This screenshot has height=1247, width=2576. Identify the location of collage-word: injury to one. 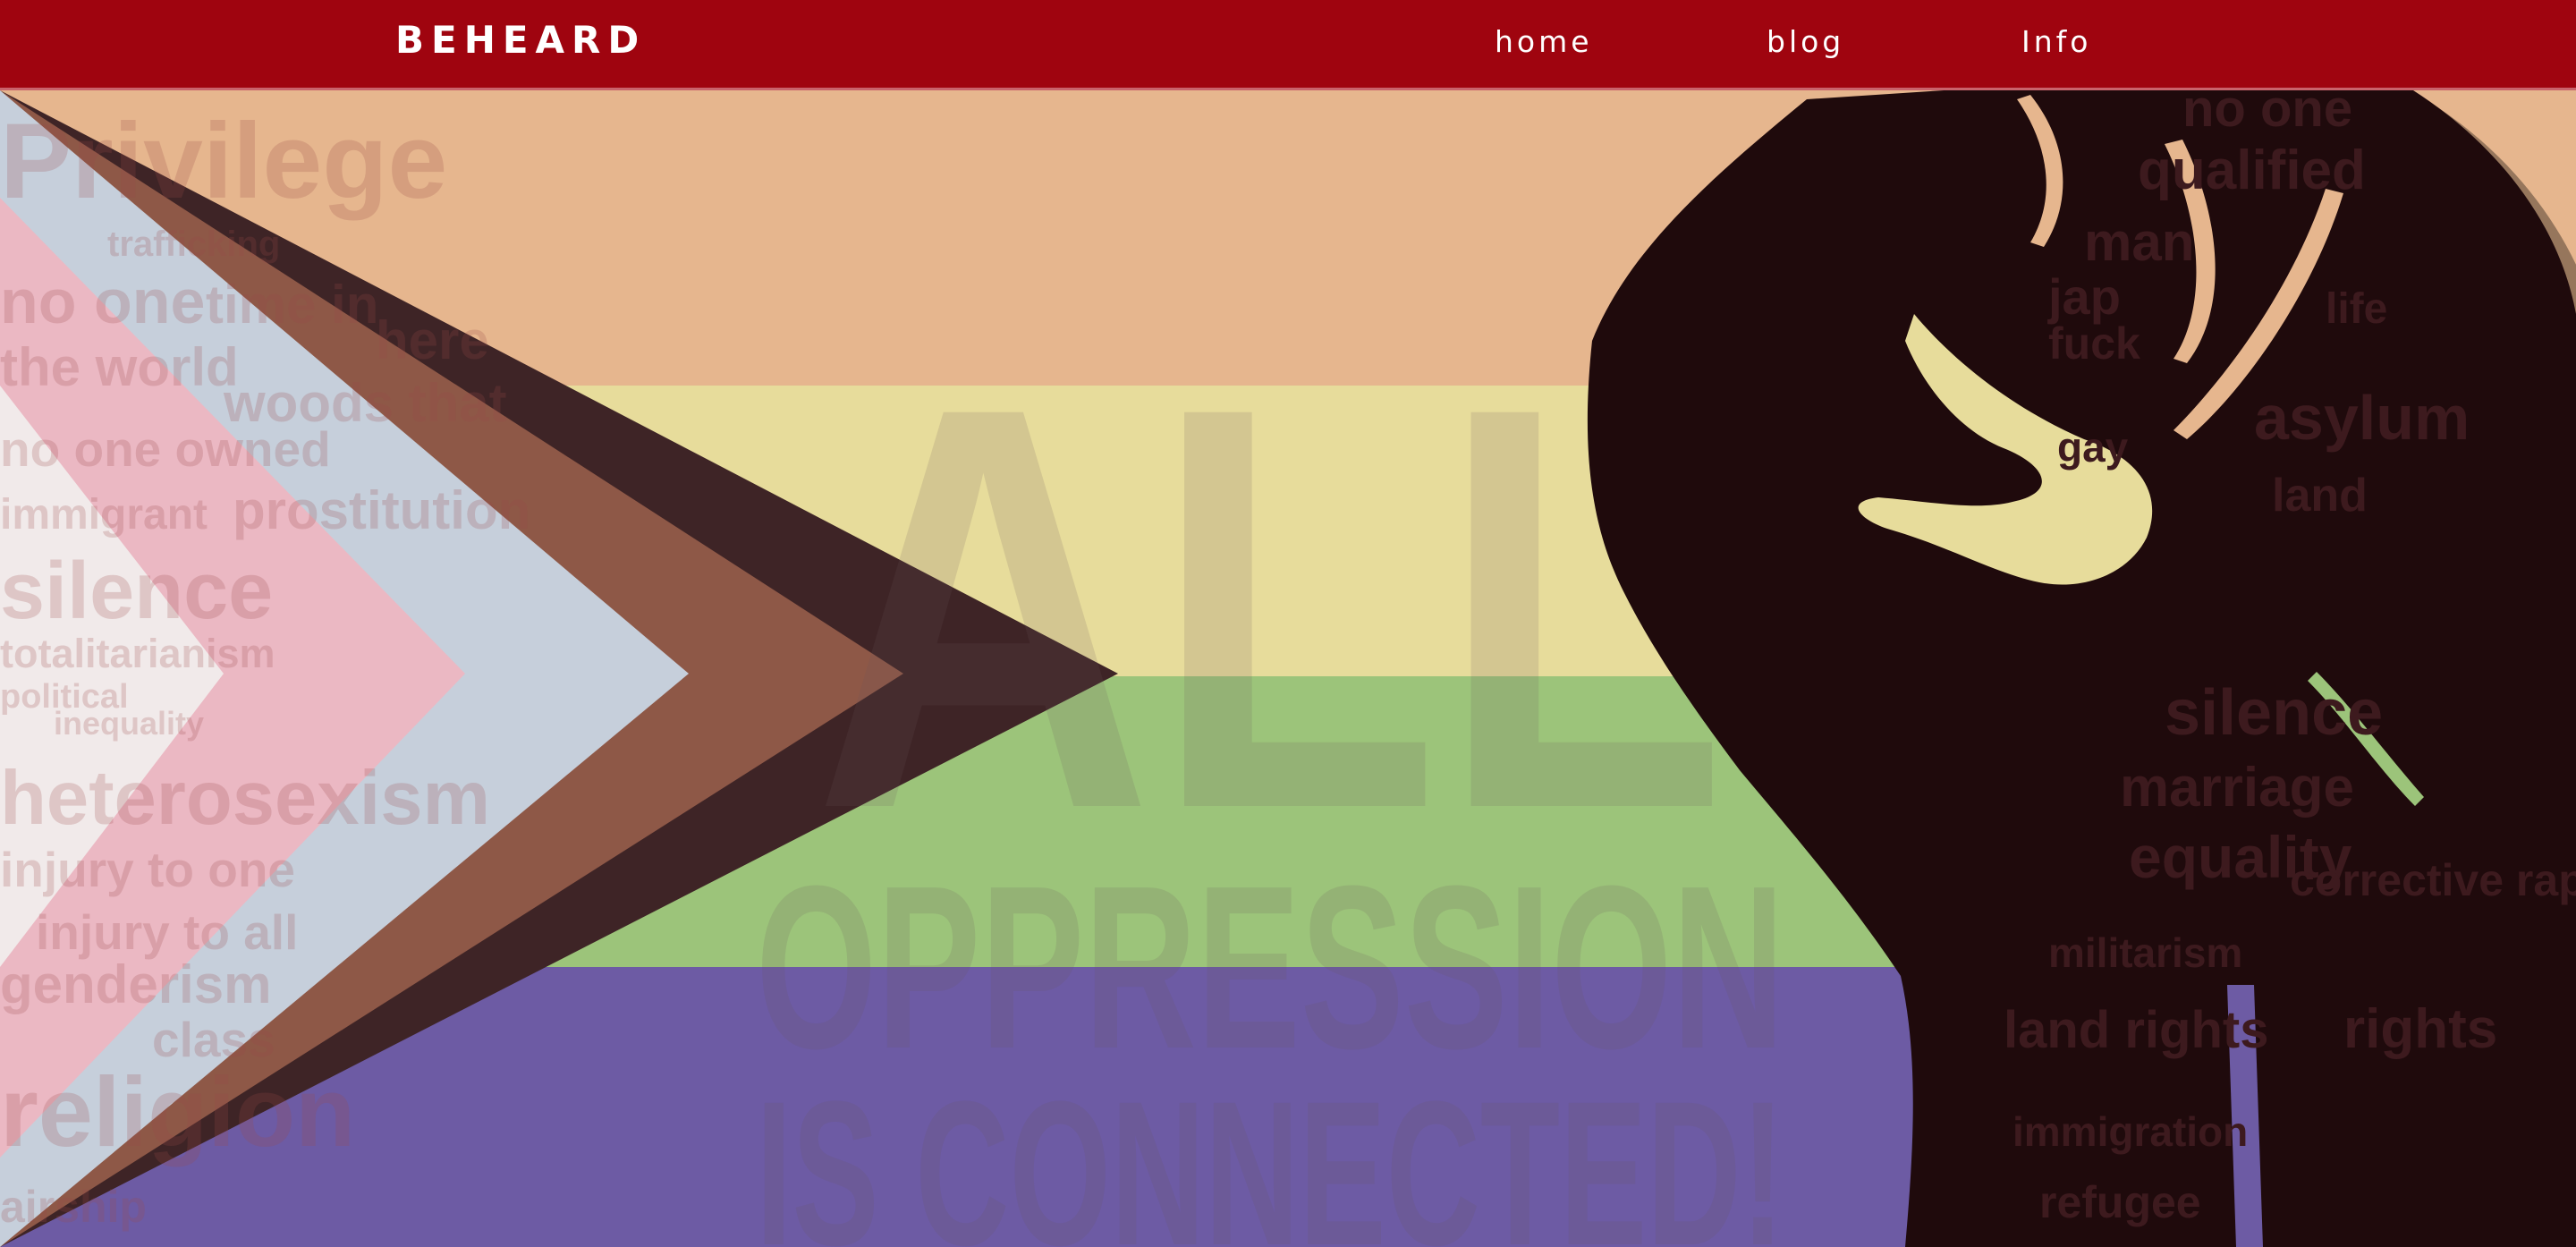
(147, 869).